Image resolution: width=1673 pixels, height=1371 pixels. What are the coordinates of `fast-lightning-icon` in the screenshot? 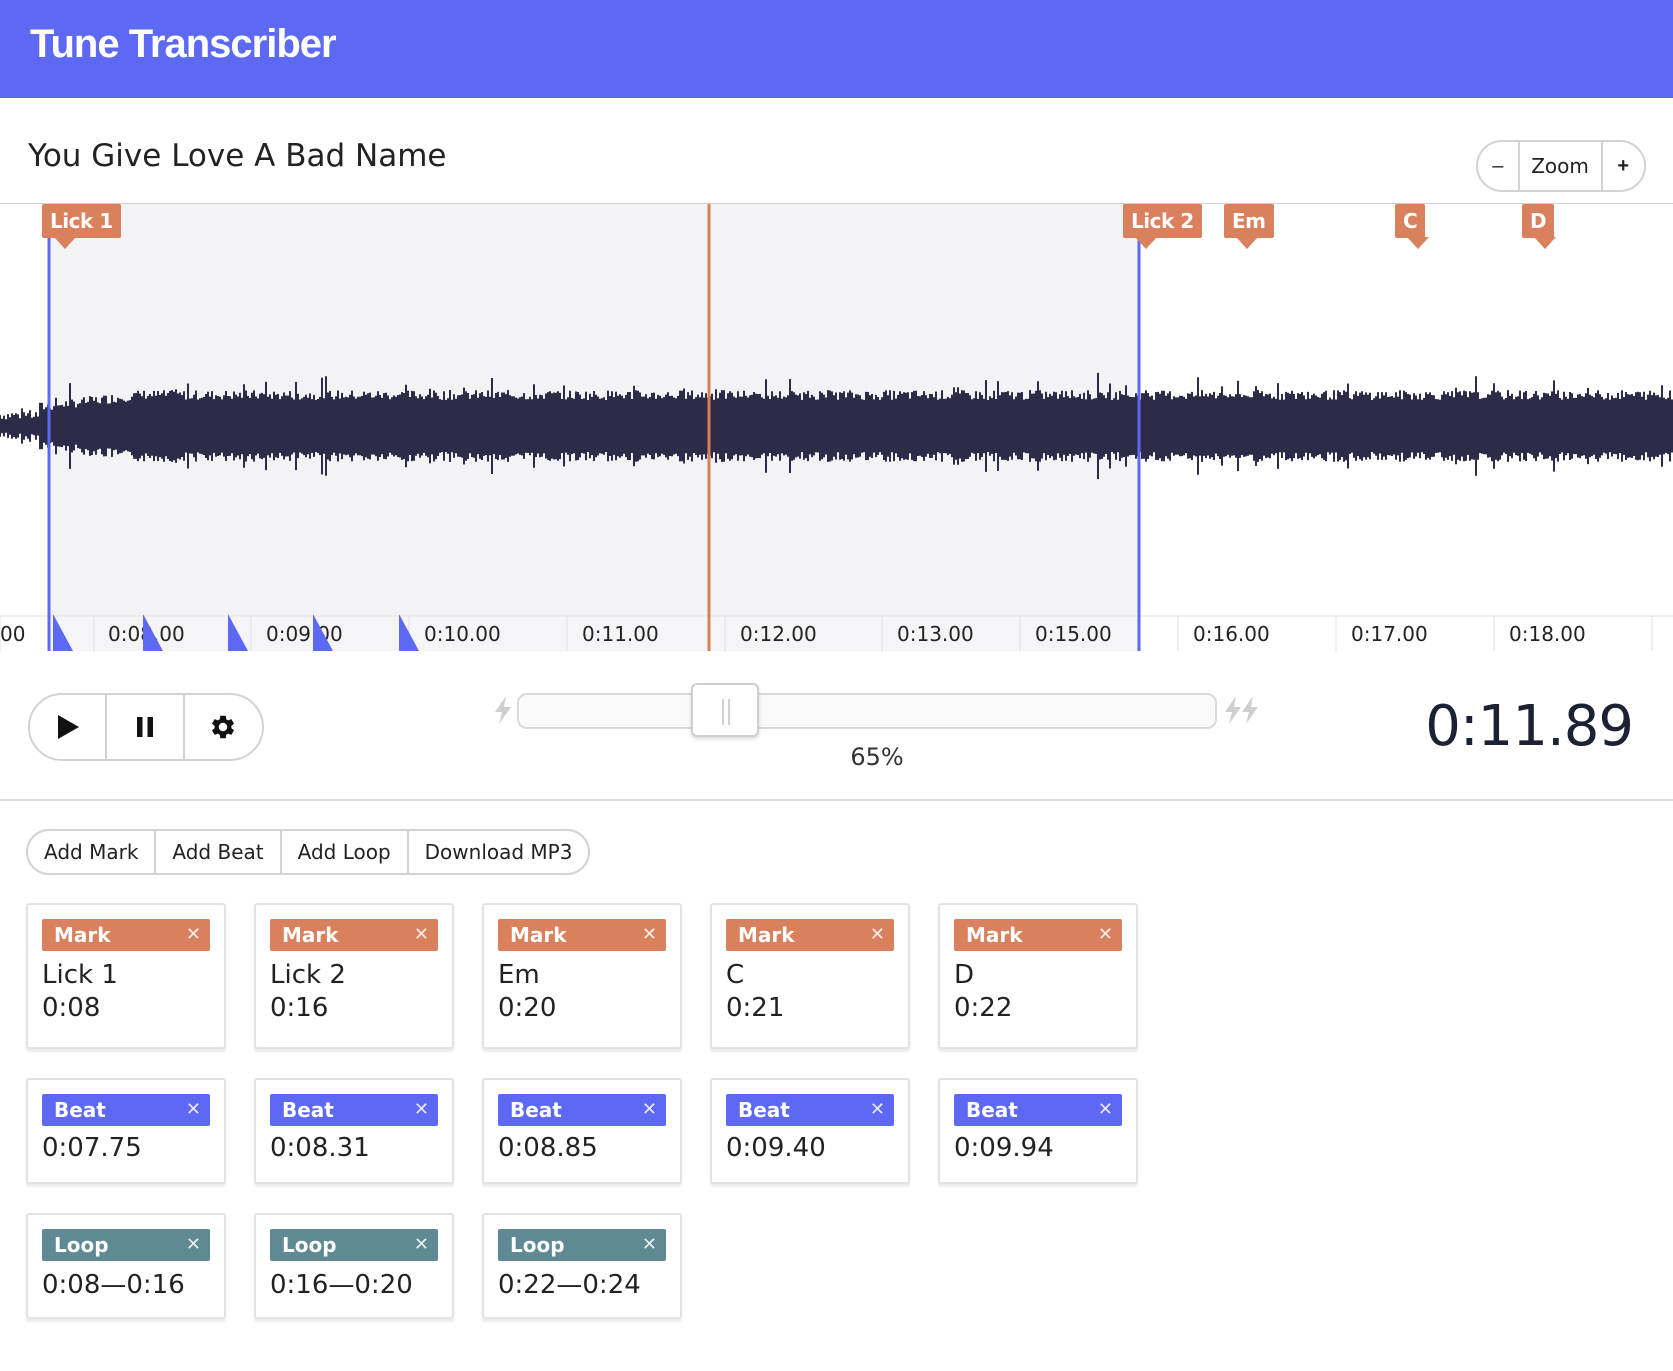 It's located at (1241, 710).